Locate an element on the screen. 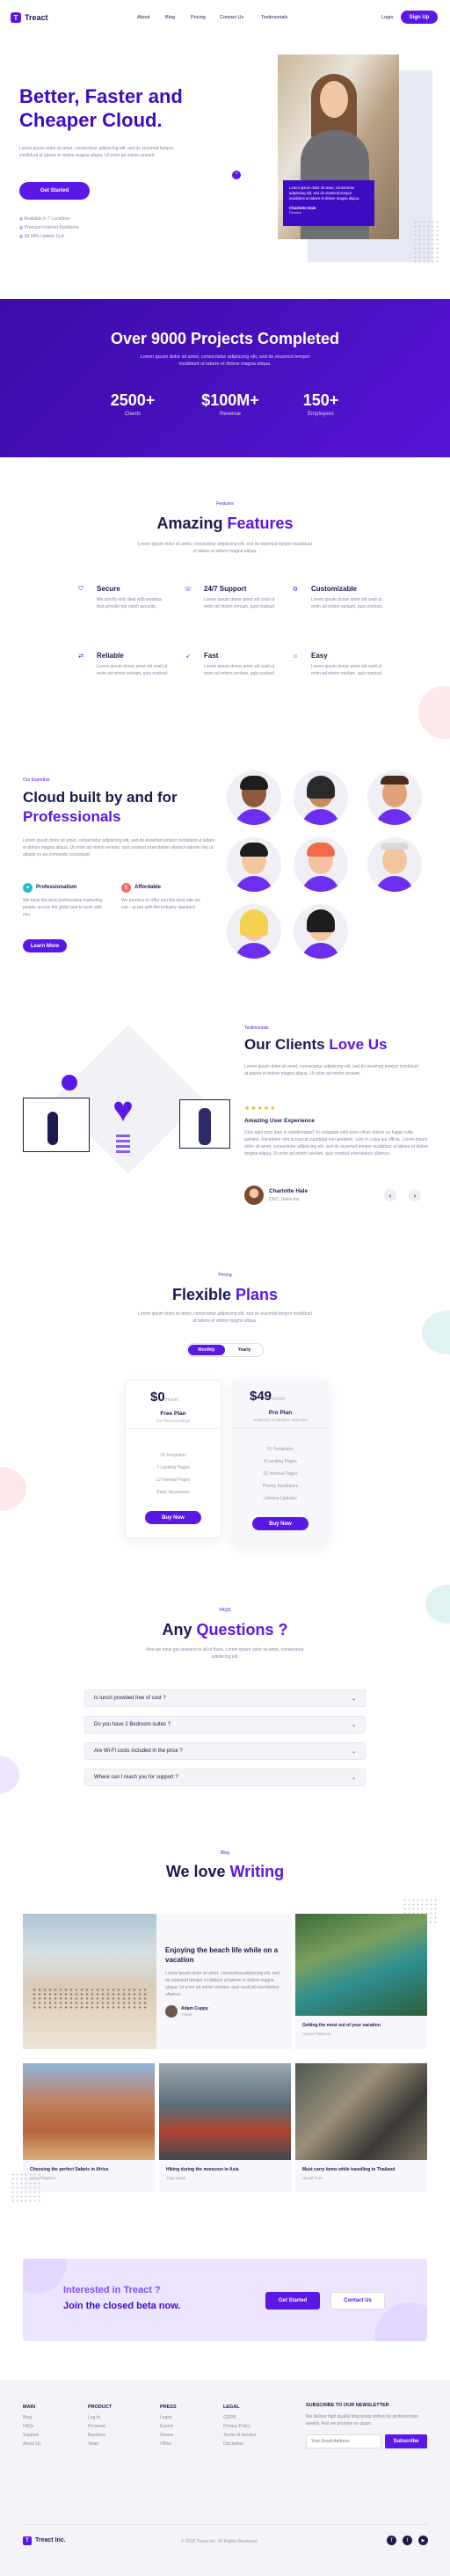 The width and height of the screenshot is (450, 2576). blog-post-title: Hiking during the monsoon in Asia is located at coordinates (202, 2169).